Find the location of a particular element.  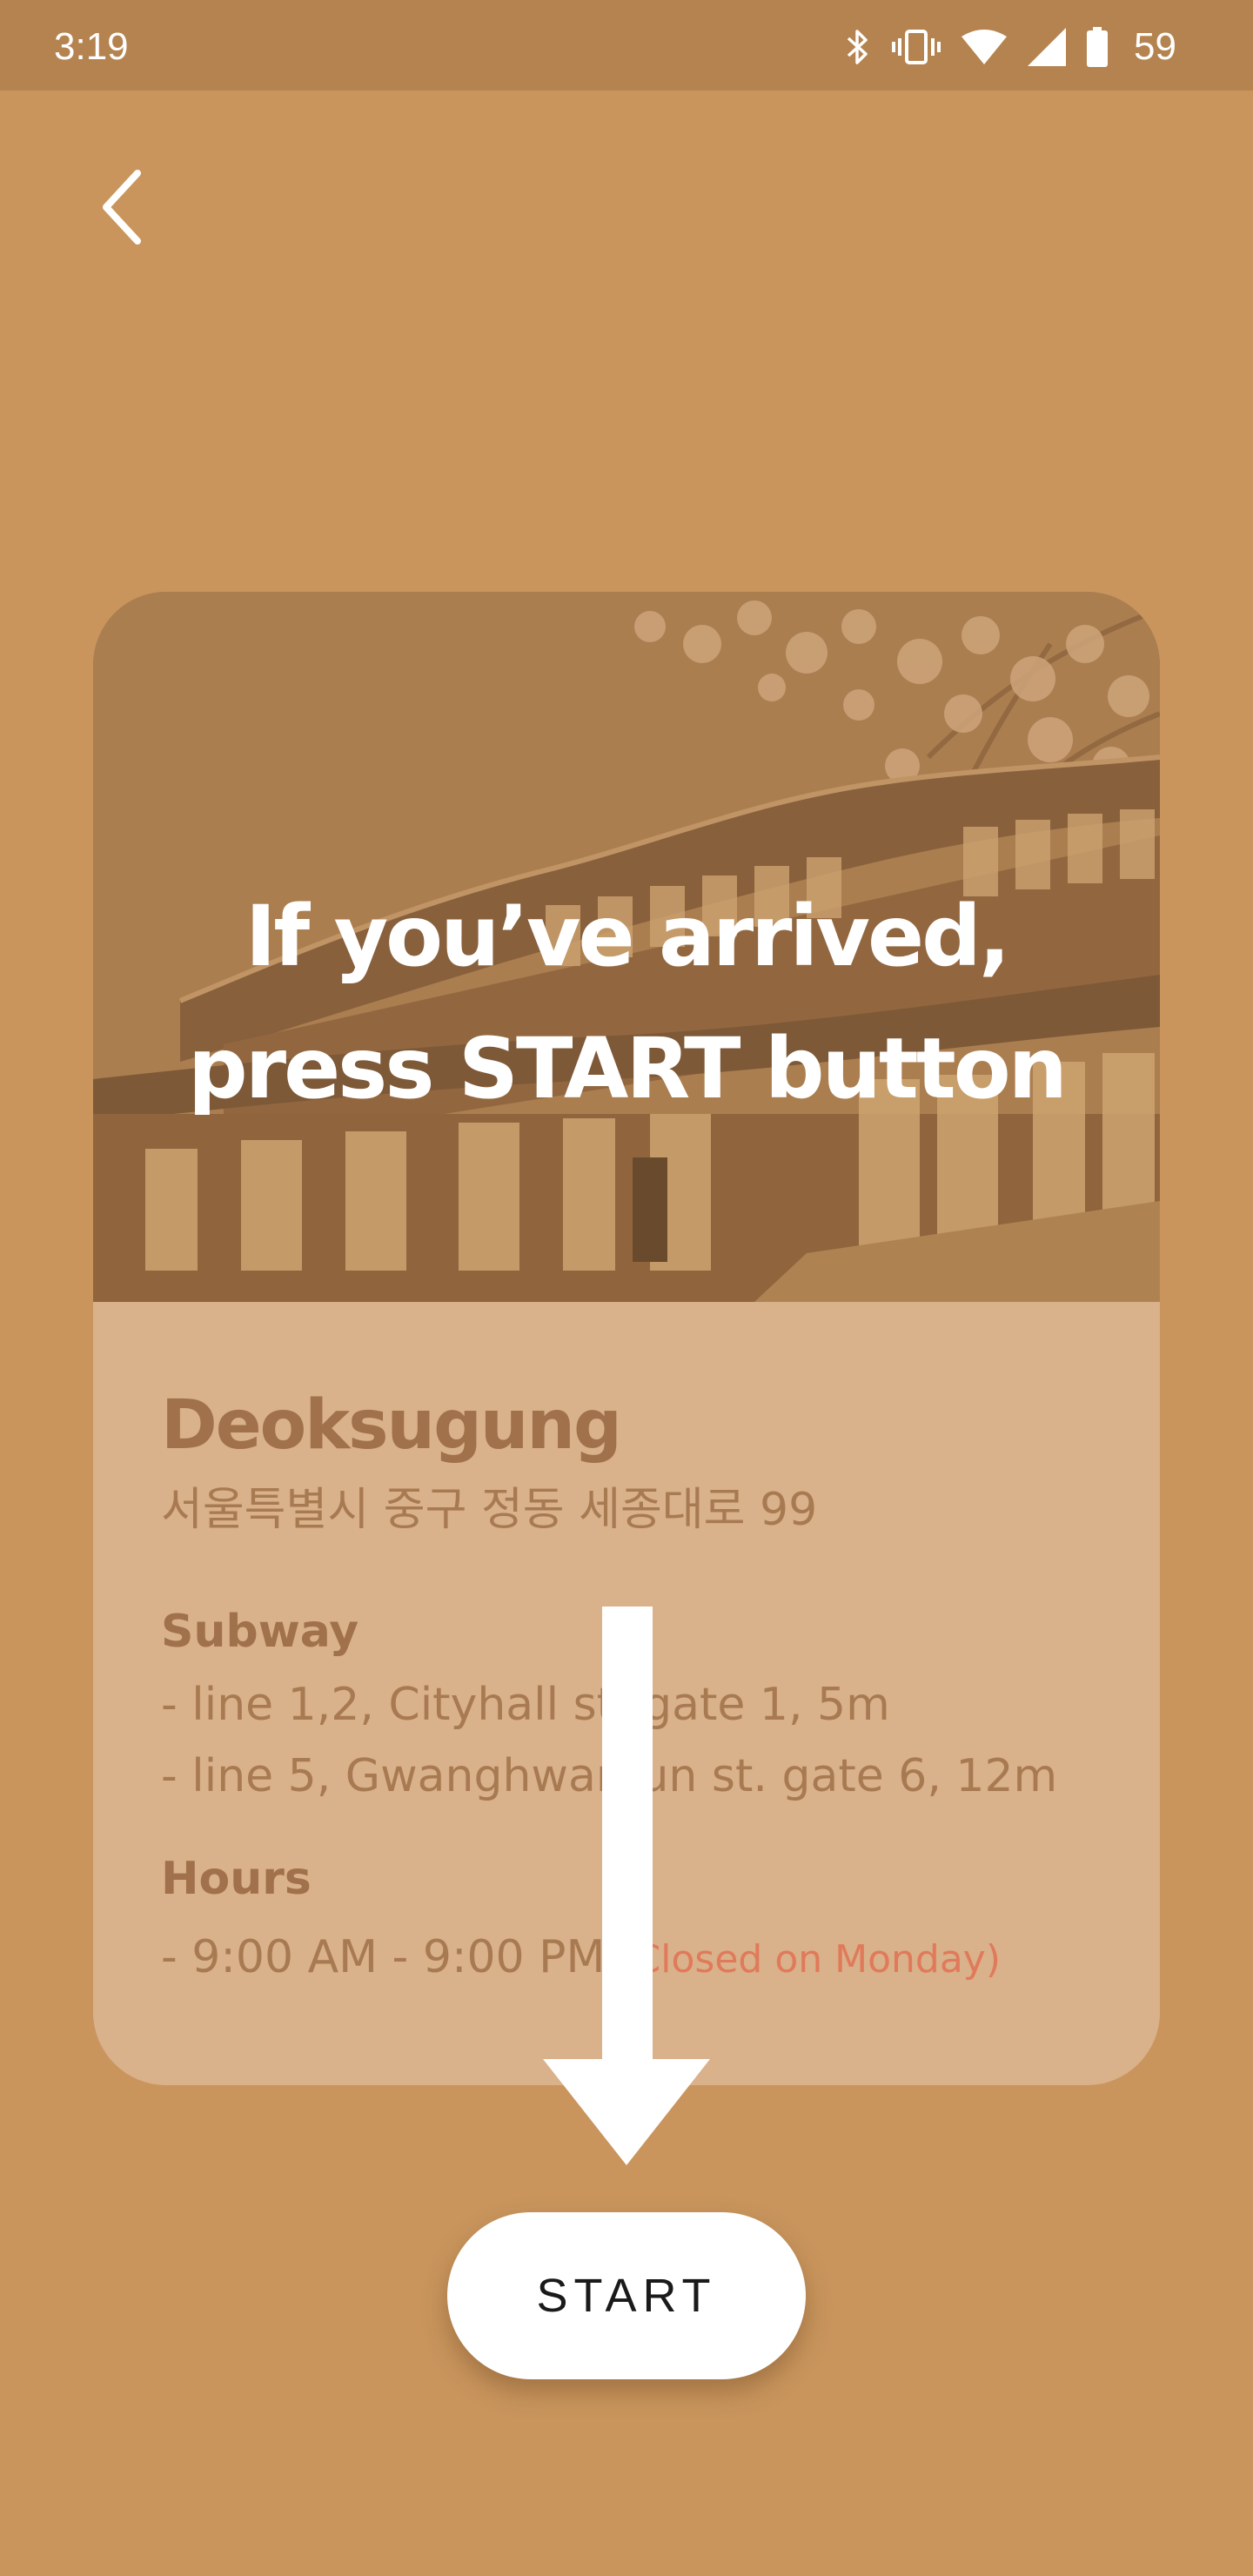

subway-line-1: - line 1,2, Cityhall st. gate 1, 5m is located at coordinates (525, 1705).